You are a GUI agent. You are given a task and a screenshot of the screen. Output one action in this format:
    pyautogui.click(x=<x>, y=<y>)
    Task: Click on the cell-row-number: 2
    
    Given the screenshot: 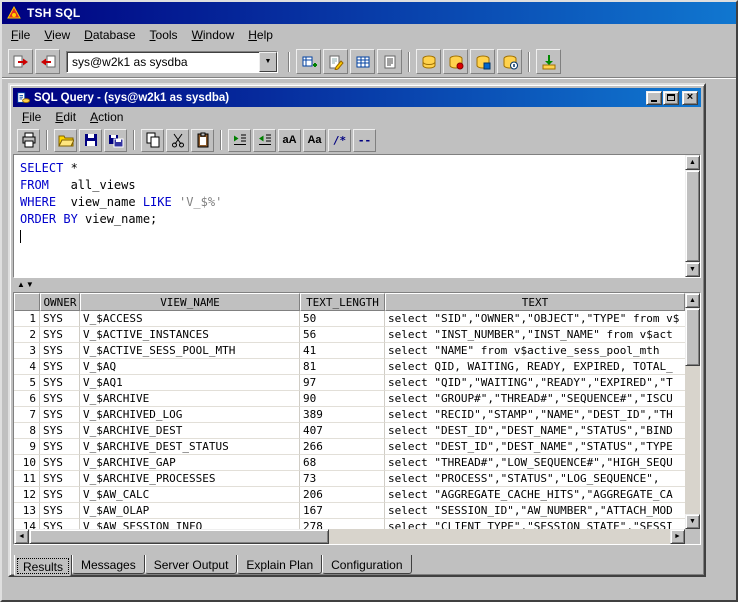 What is the action you would take?
    pyautogui.click(x=27, y=335)
    